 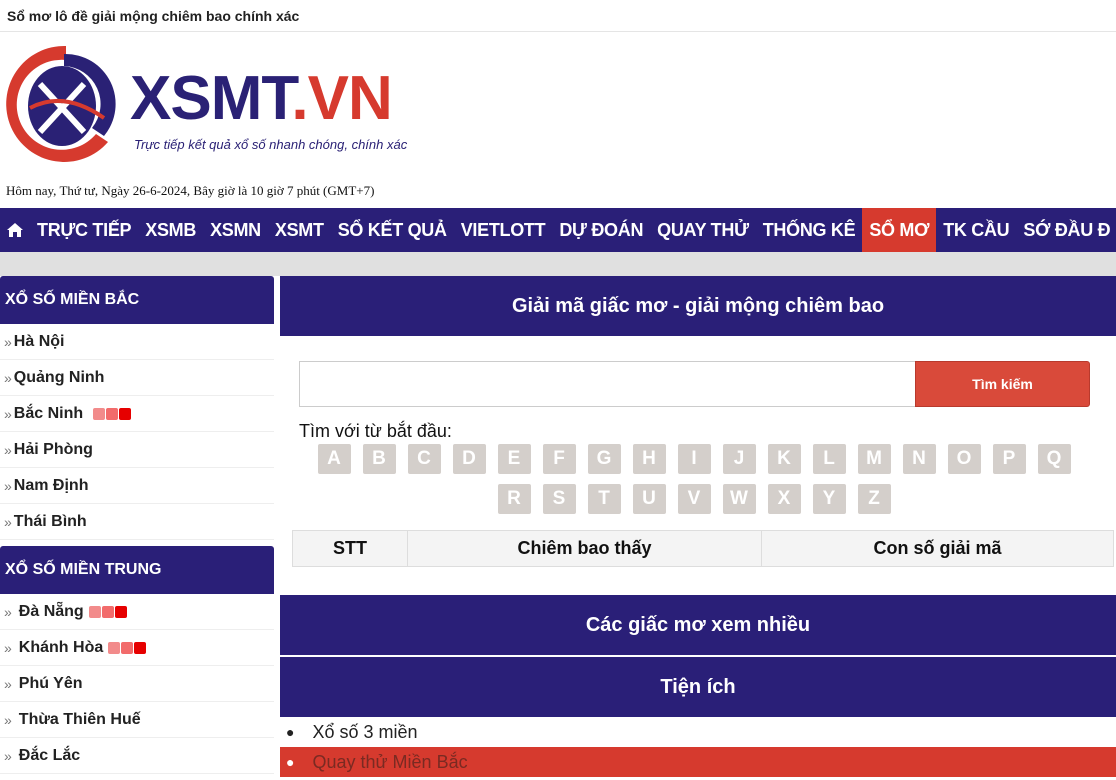 What do you see at coordinates (503, 230) in the screenshot?
I see `nav-vietlott: VIETLOTT` at bounding box center [503, 230].